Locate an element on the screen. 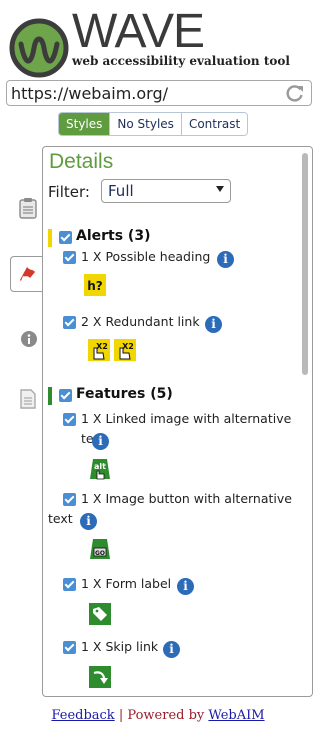  features-color-bar is located at coordinates (50, 396).